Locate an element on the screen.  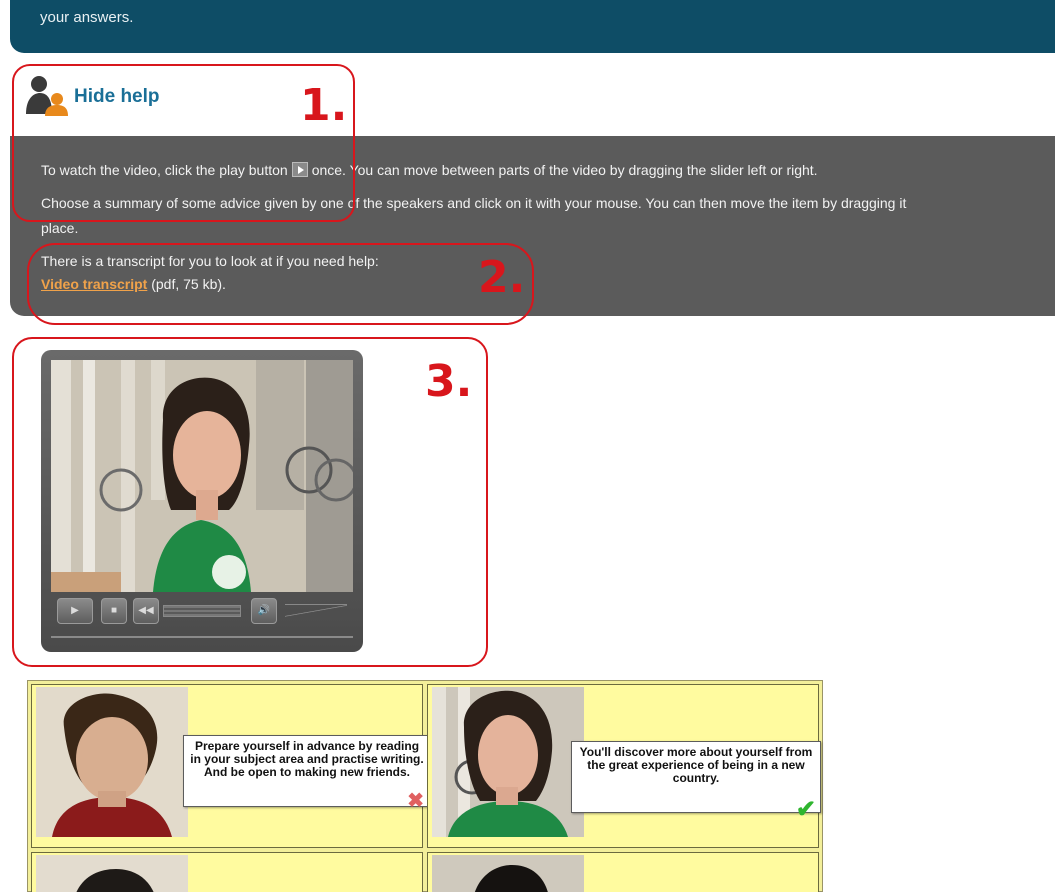
volume-icon: 🔊 is located at coordinates (264, 611).